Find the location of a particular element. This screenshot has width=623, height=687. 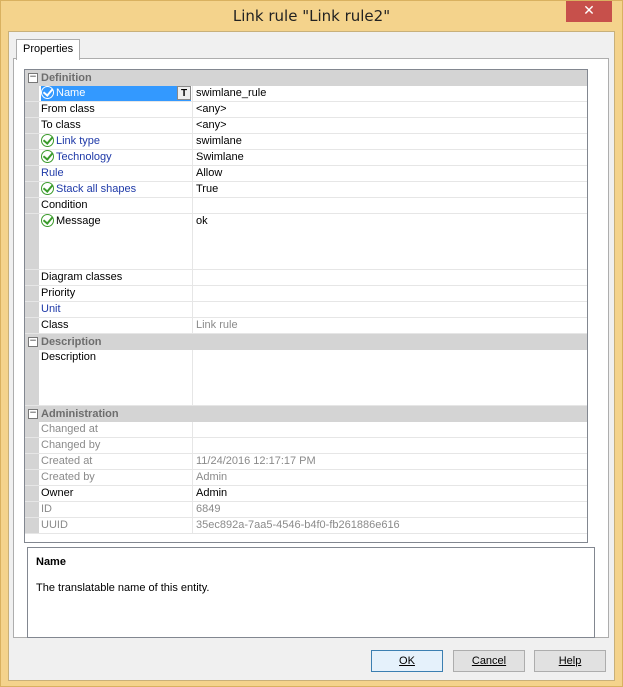

property-row-description: Description is located at coordinates (306, 378).